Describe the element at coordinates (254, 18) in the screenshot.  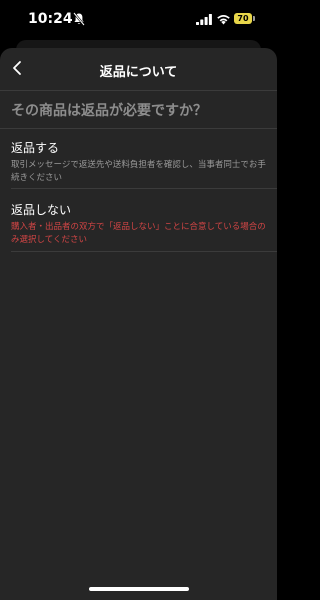
I see `battery-tip` at that location.